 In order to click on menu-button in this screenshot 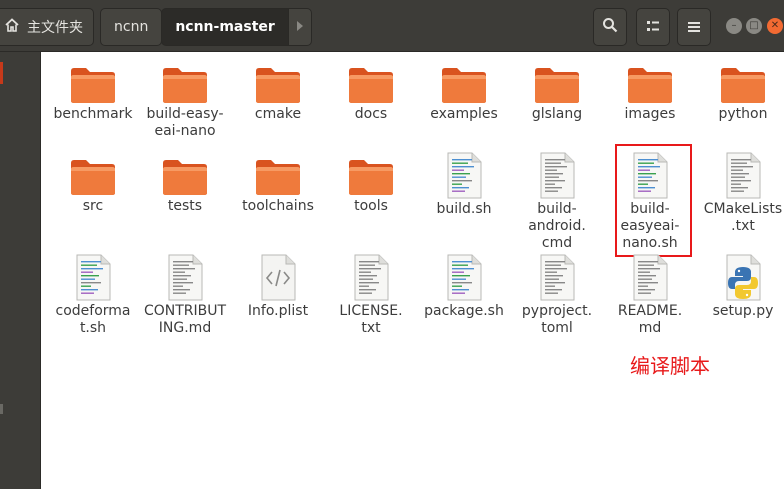, I will do `click(694, 27)`.